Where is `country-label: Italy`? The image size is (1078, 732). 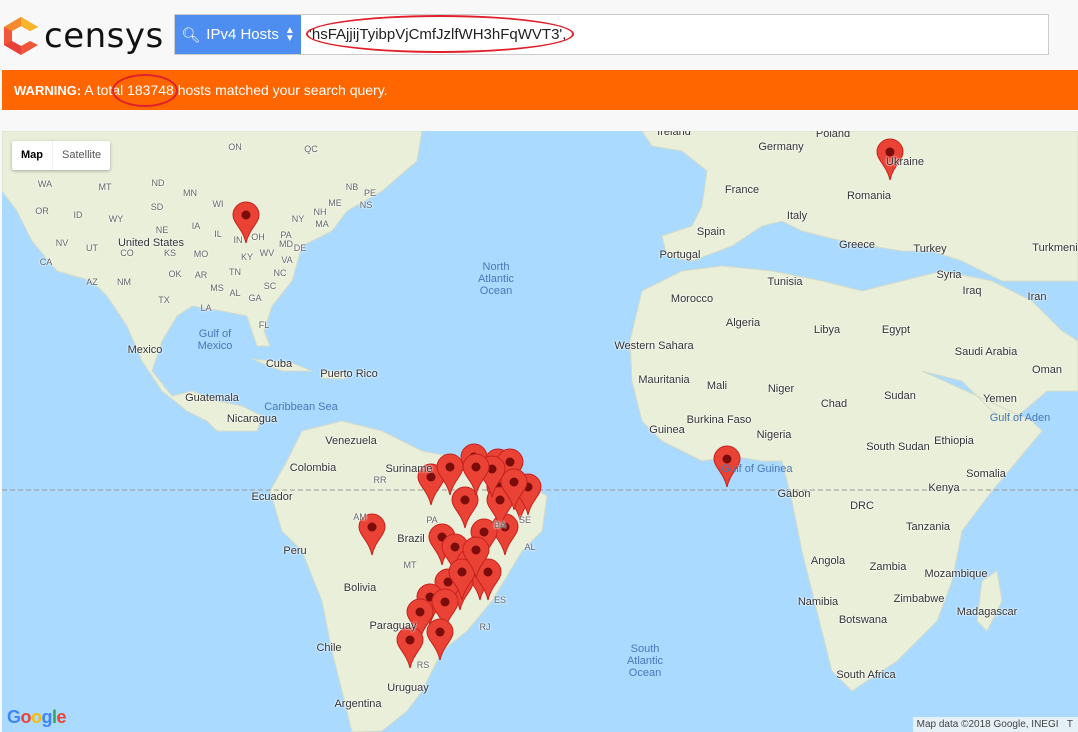 country-label: Italy is located at coordinates (797, 216).